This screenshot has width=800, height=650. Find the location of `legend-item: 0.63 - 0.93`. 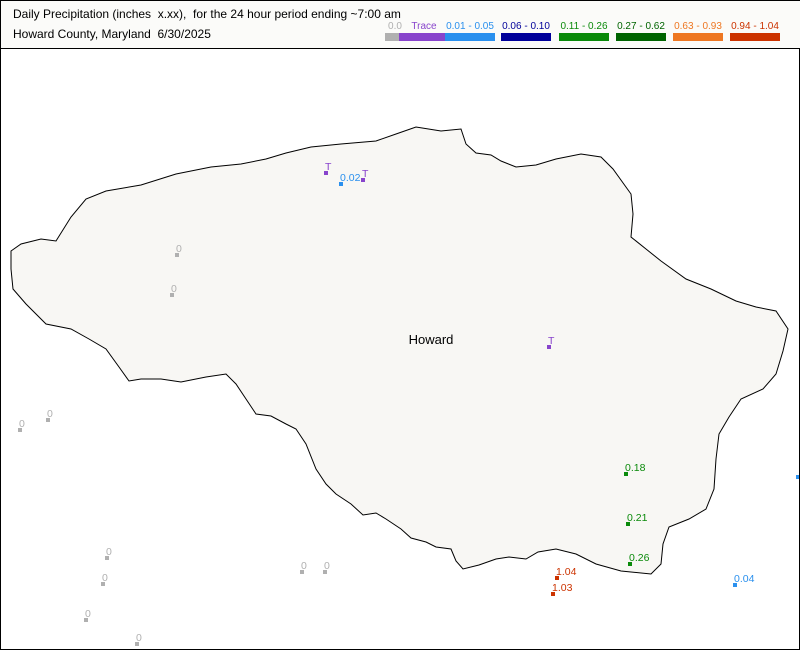

legend-item: 0.63 - 0.93 is located at coordinates (698, 31).